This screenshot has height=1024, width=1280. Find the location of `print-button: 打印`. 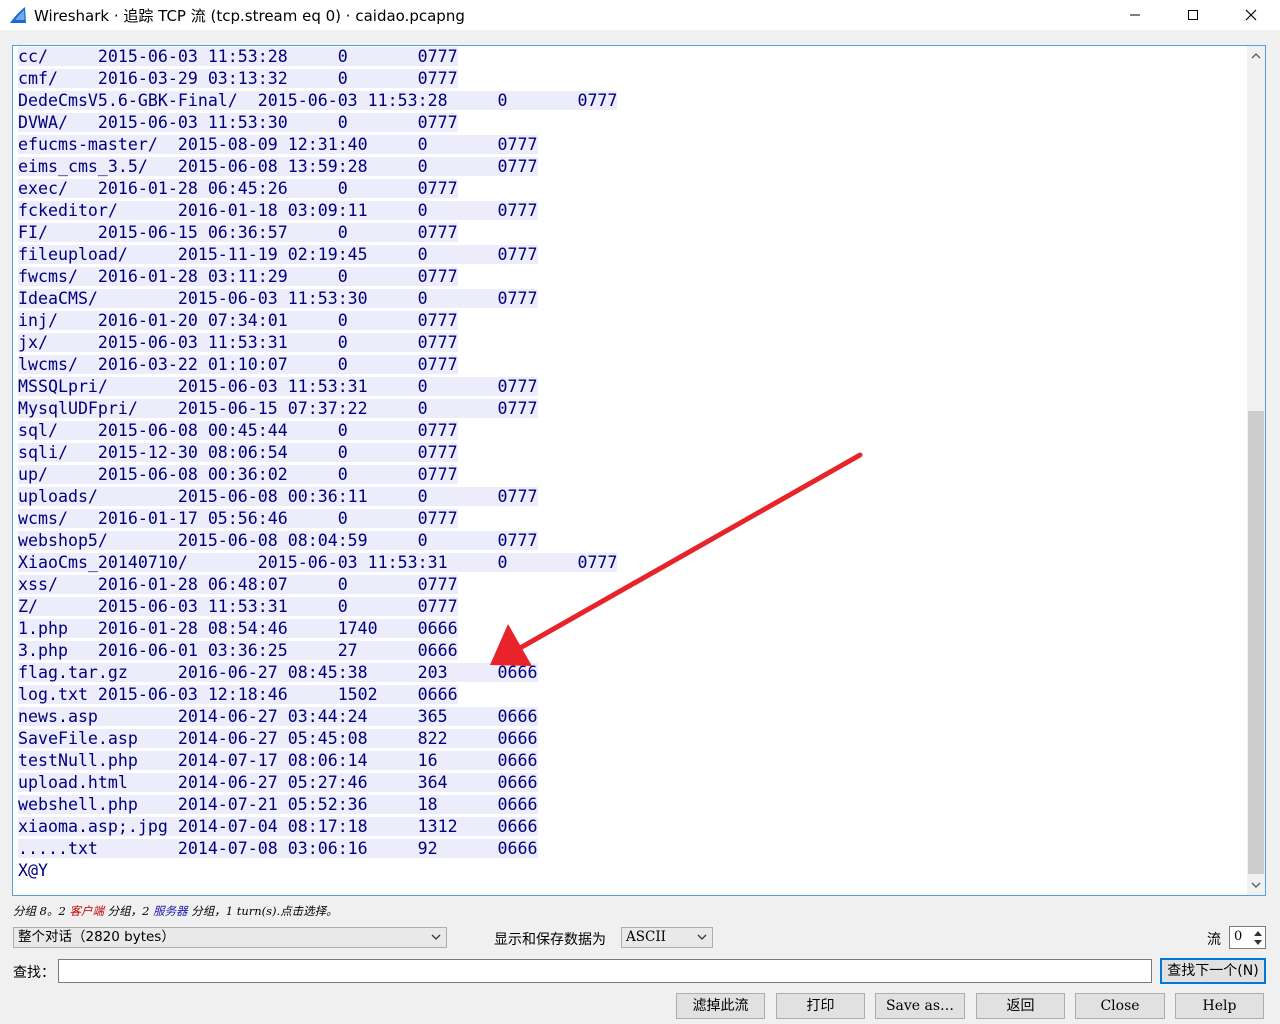

print-button: 打印 is located at coordinates (820, 1006).